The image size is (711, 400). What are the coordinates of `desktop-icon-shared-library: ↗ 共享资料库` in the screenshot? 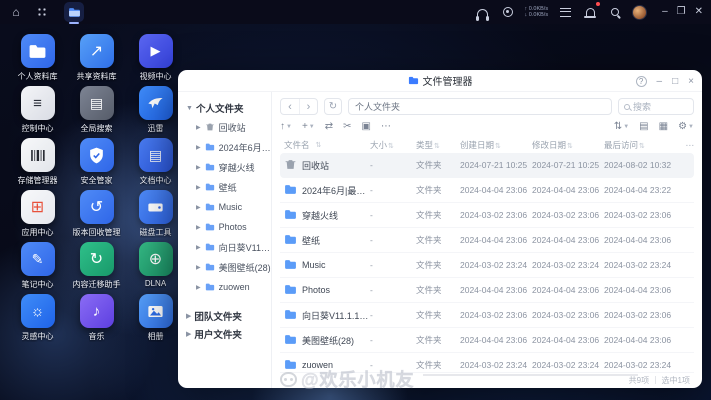 It's located at (96, 60).